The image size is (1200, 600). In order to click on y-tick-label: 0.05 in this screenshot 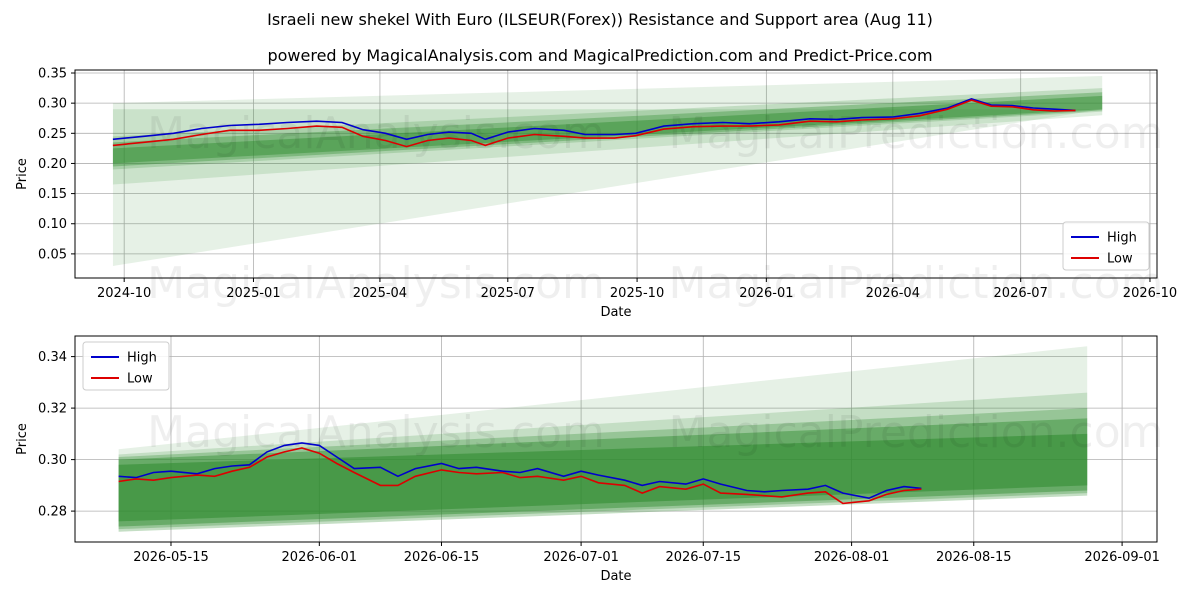, I will do `click(52, 254)`.